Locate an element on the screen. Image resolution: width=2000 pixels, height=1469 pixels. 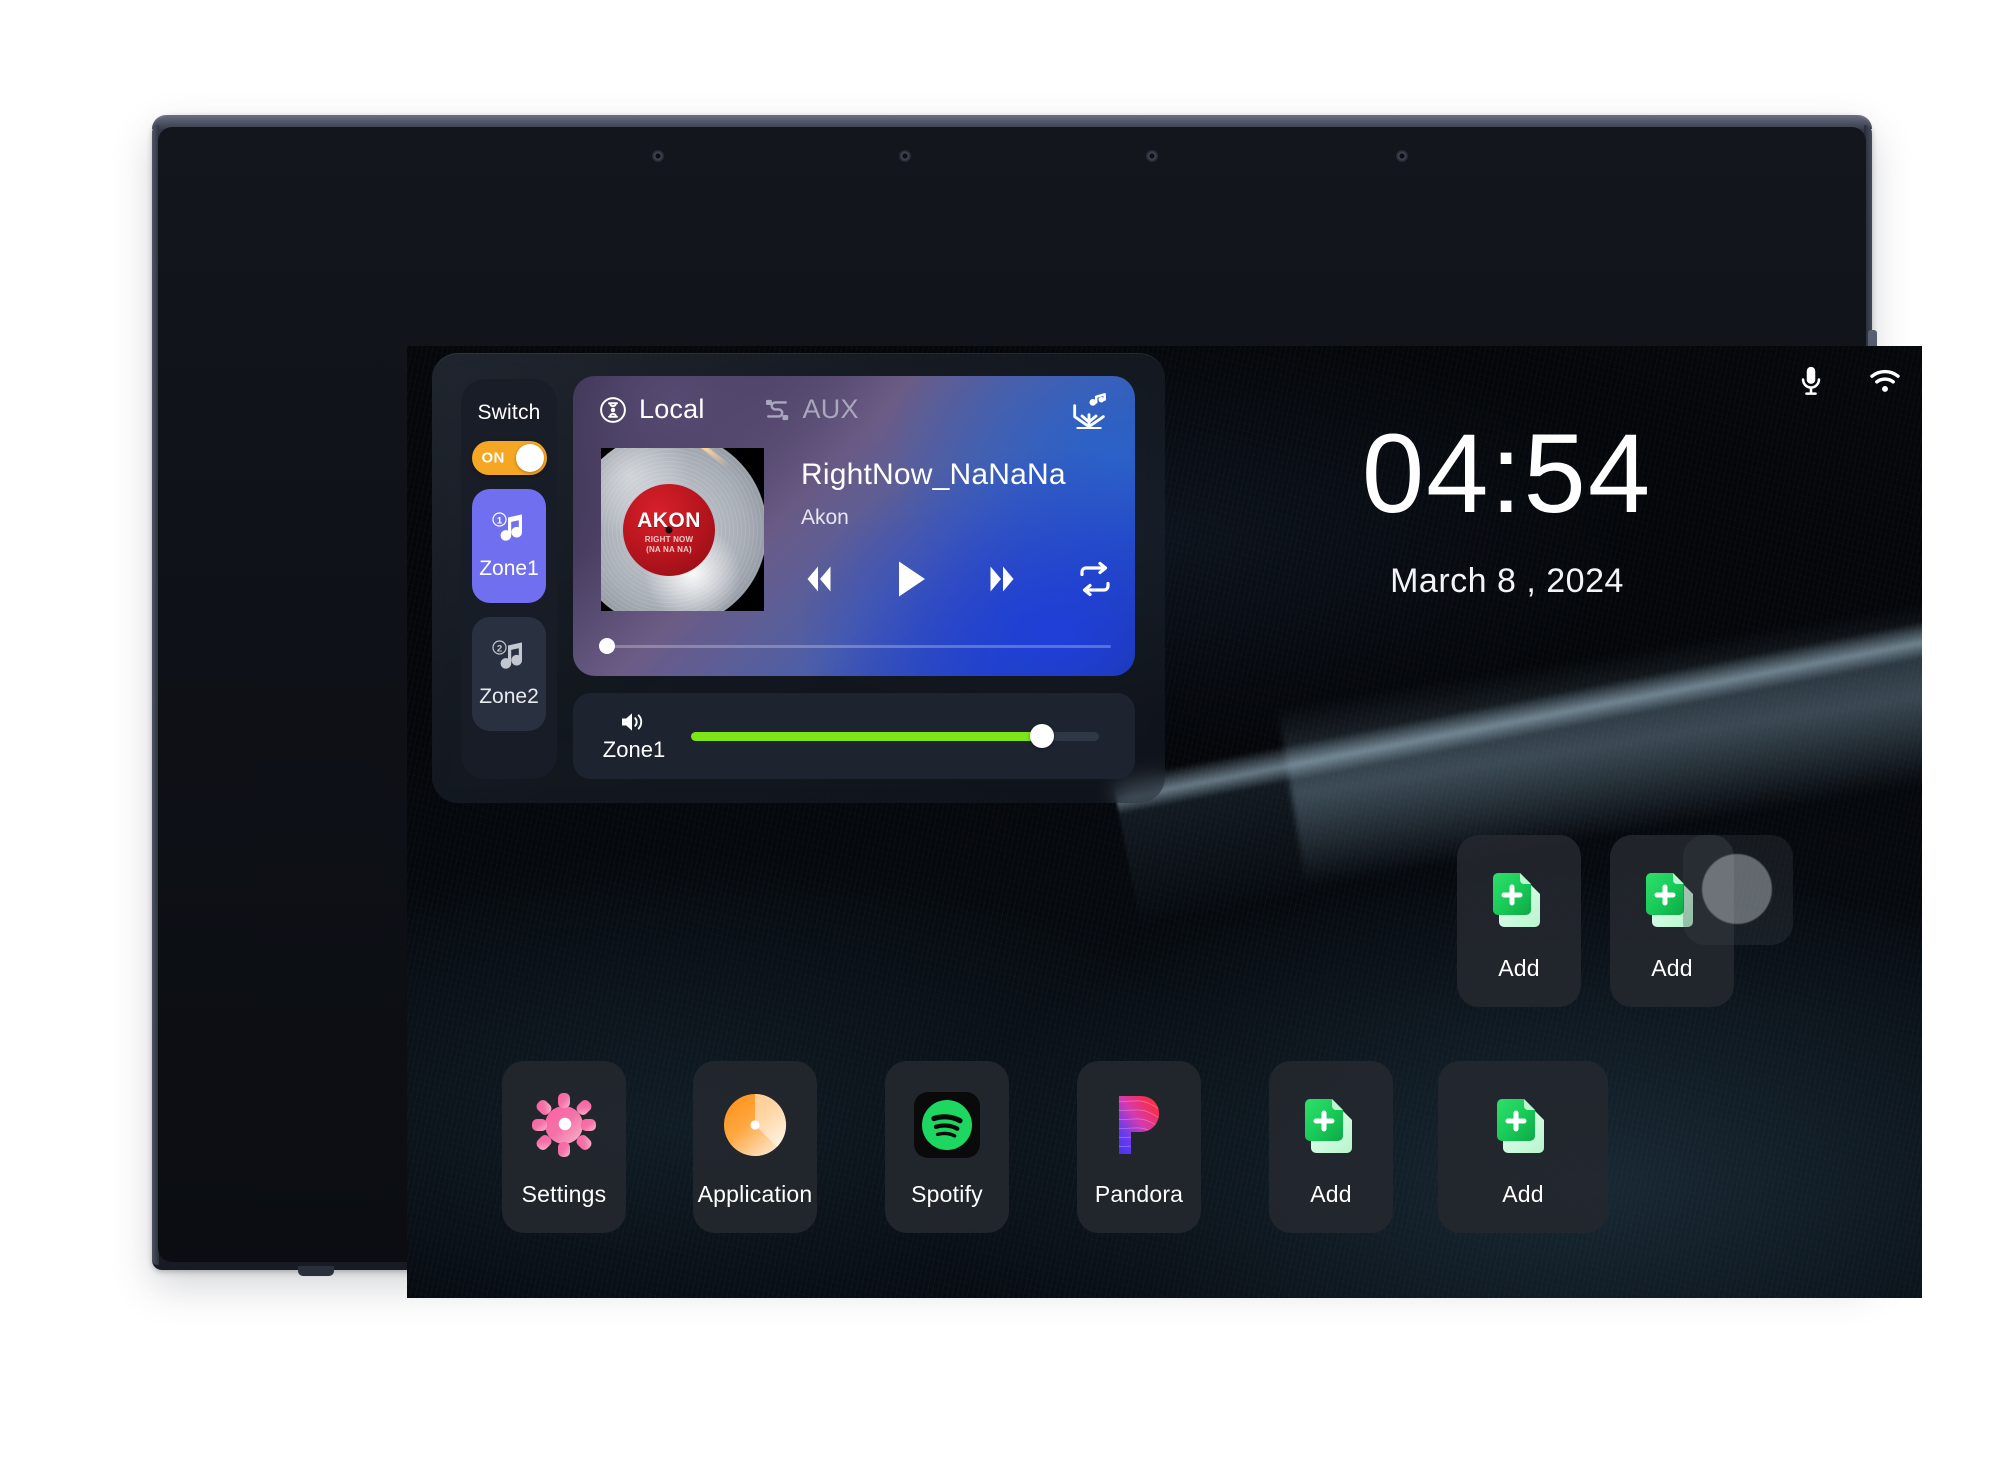
app-tile-label: Settings is located at coordinates (564, 1193).